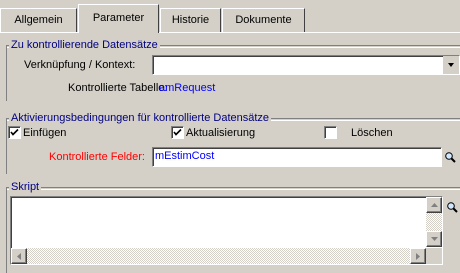 Image resolution: width=460 pixels, height=273 pixels. I want to click on controlled-fields-label: Kontrollierte Felder:, so click(97, 157).